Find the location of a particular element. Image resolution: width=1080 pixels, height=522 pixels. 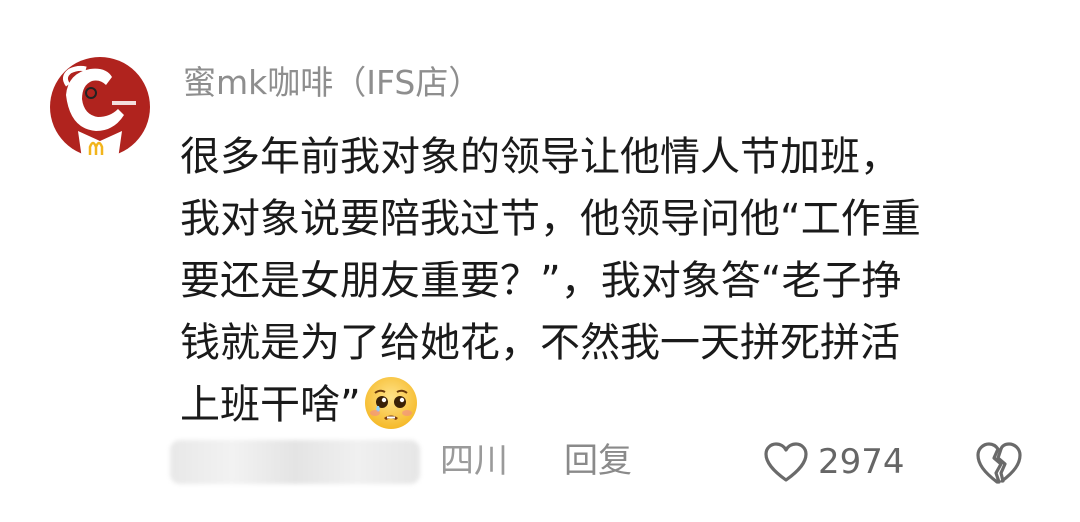

like-button: 2974 is located at coordinates (833, 462).